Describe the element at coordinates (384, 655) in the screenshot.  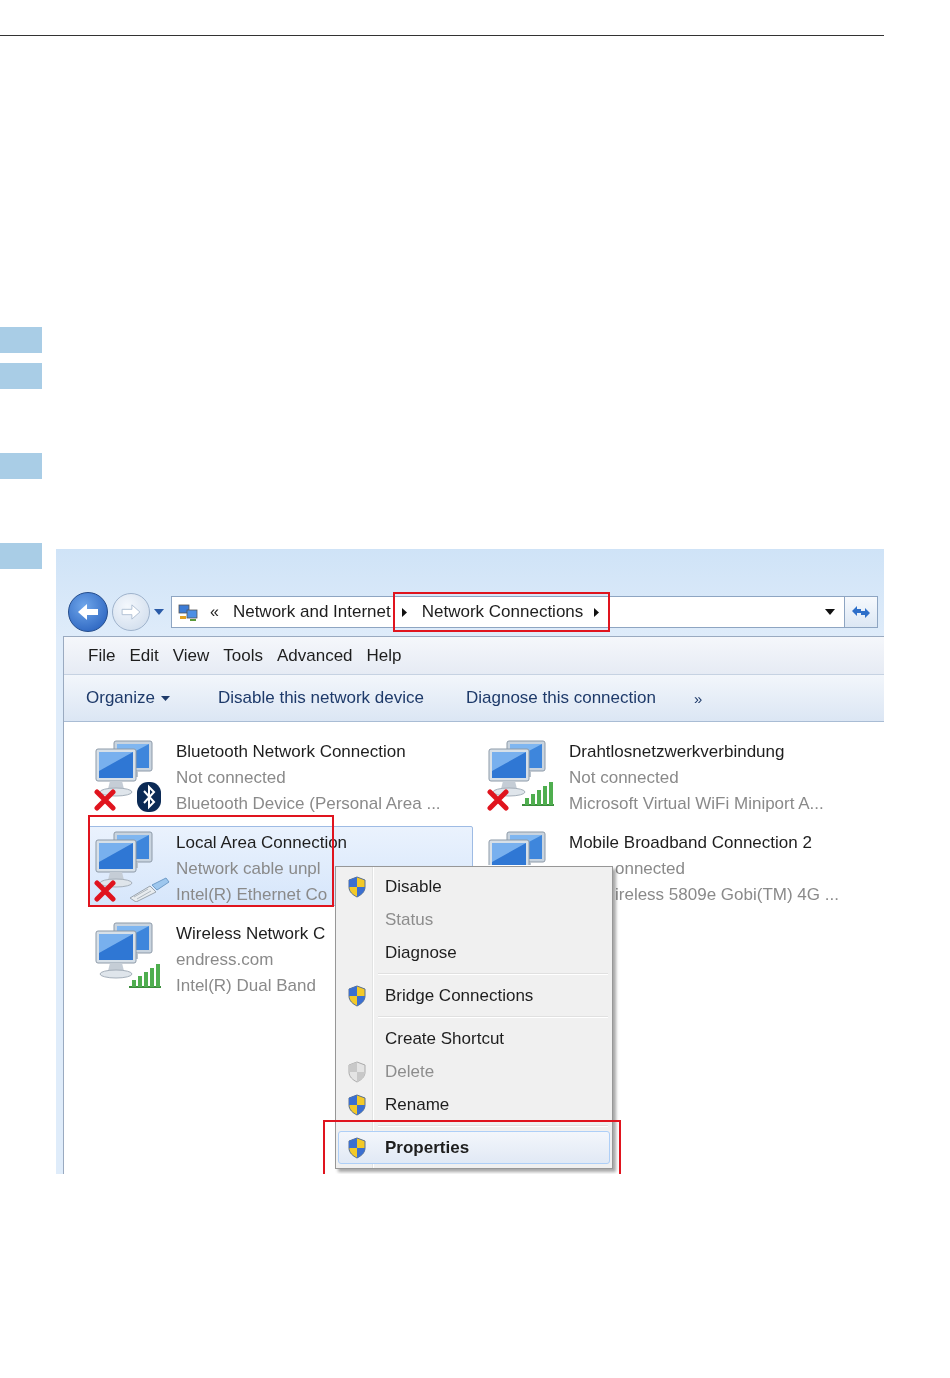
I see `menu-item: Help` at that location.